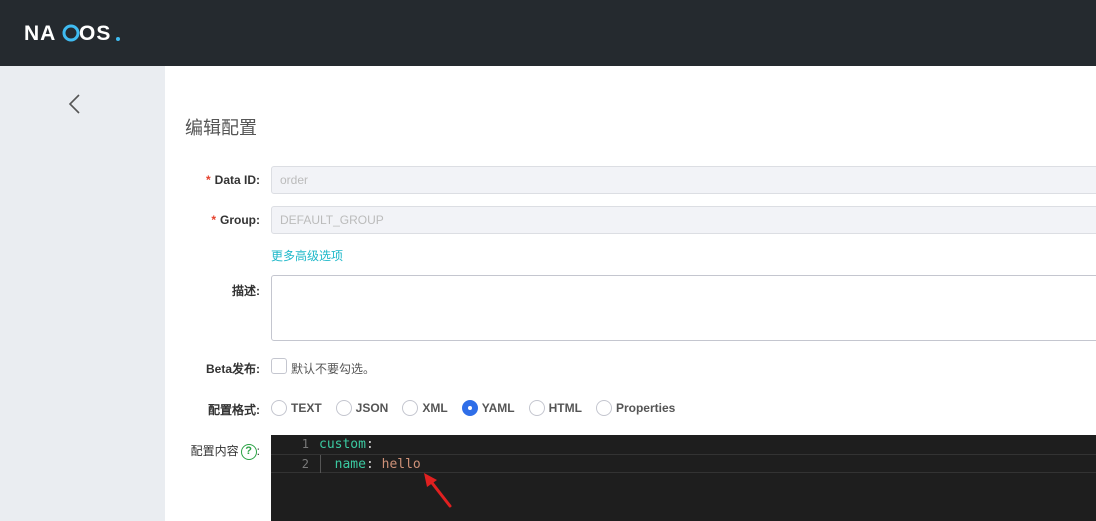 The width and height of the screenshot is (1096, 521). Describe the element at coordinates (645, 408) in the screenshot. I see `radio-label: Properties` at that location.